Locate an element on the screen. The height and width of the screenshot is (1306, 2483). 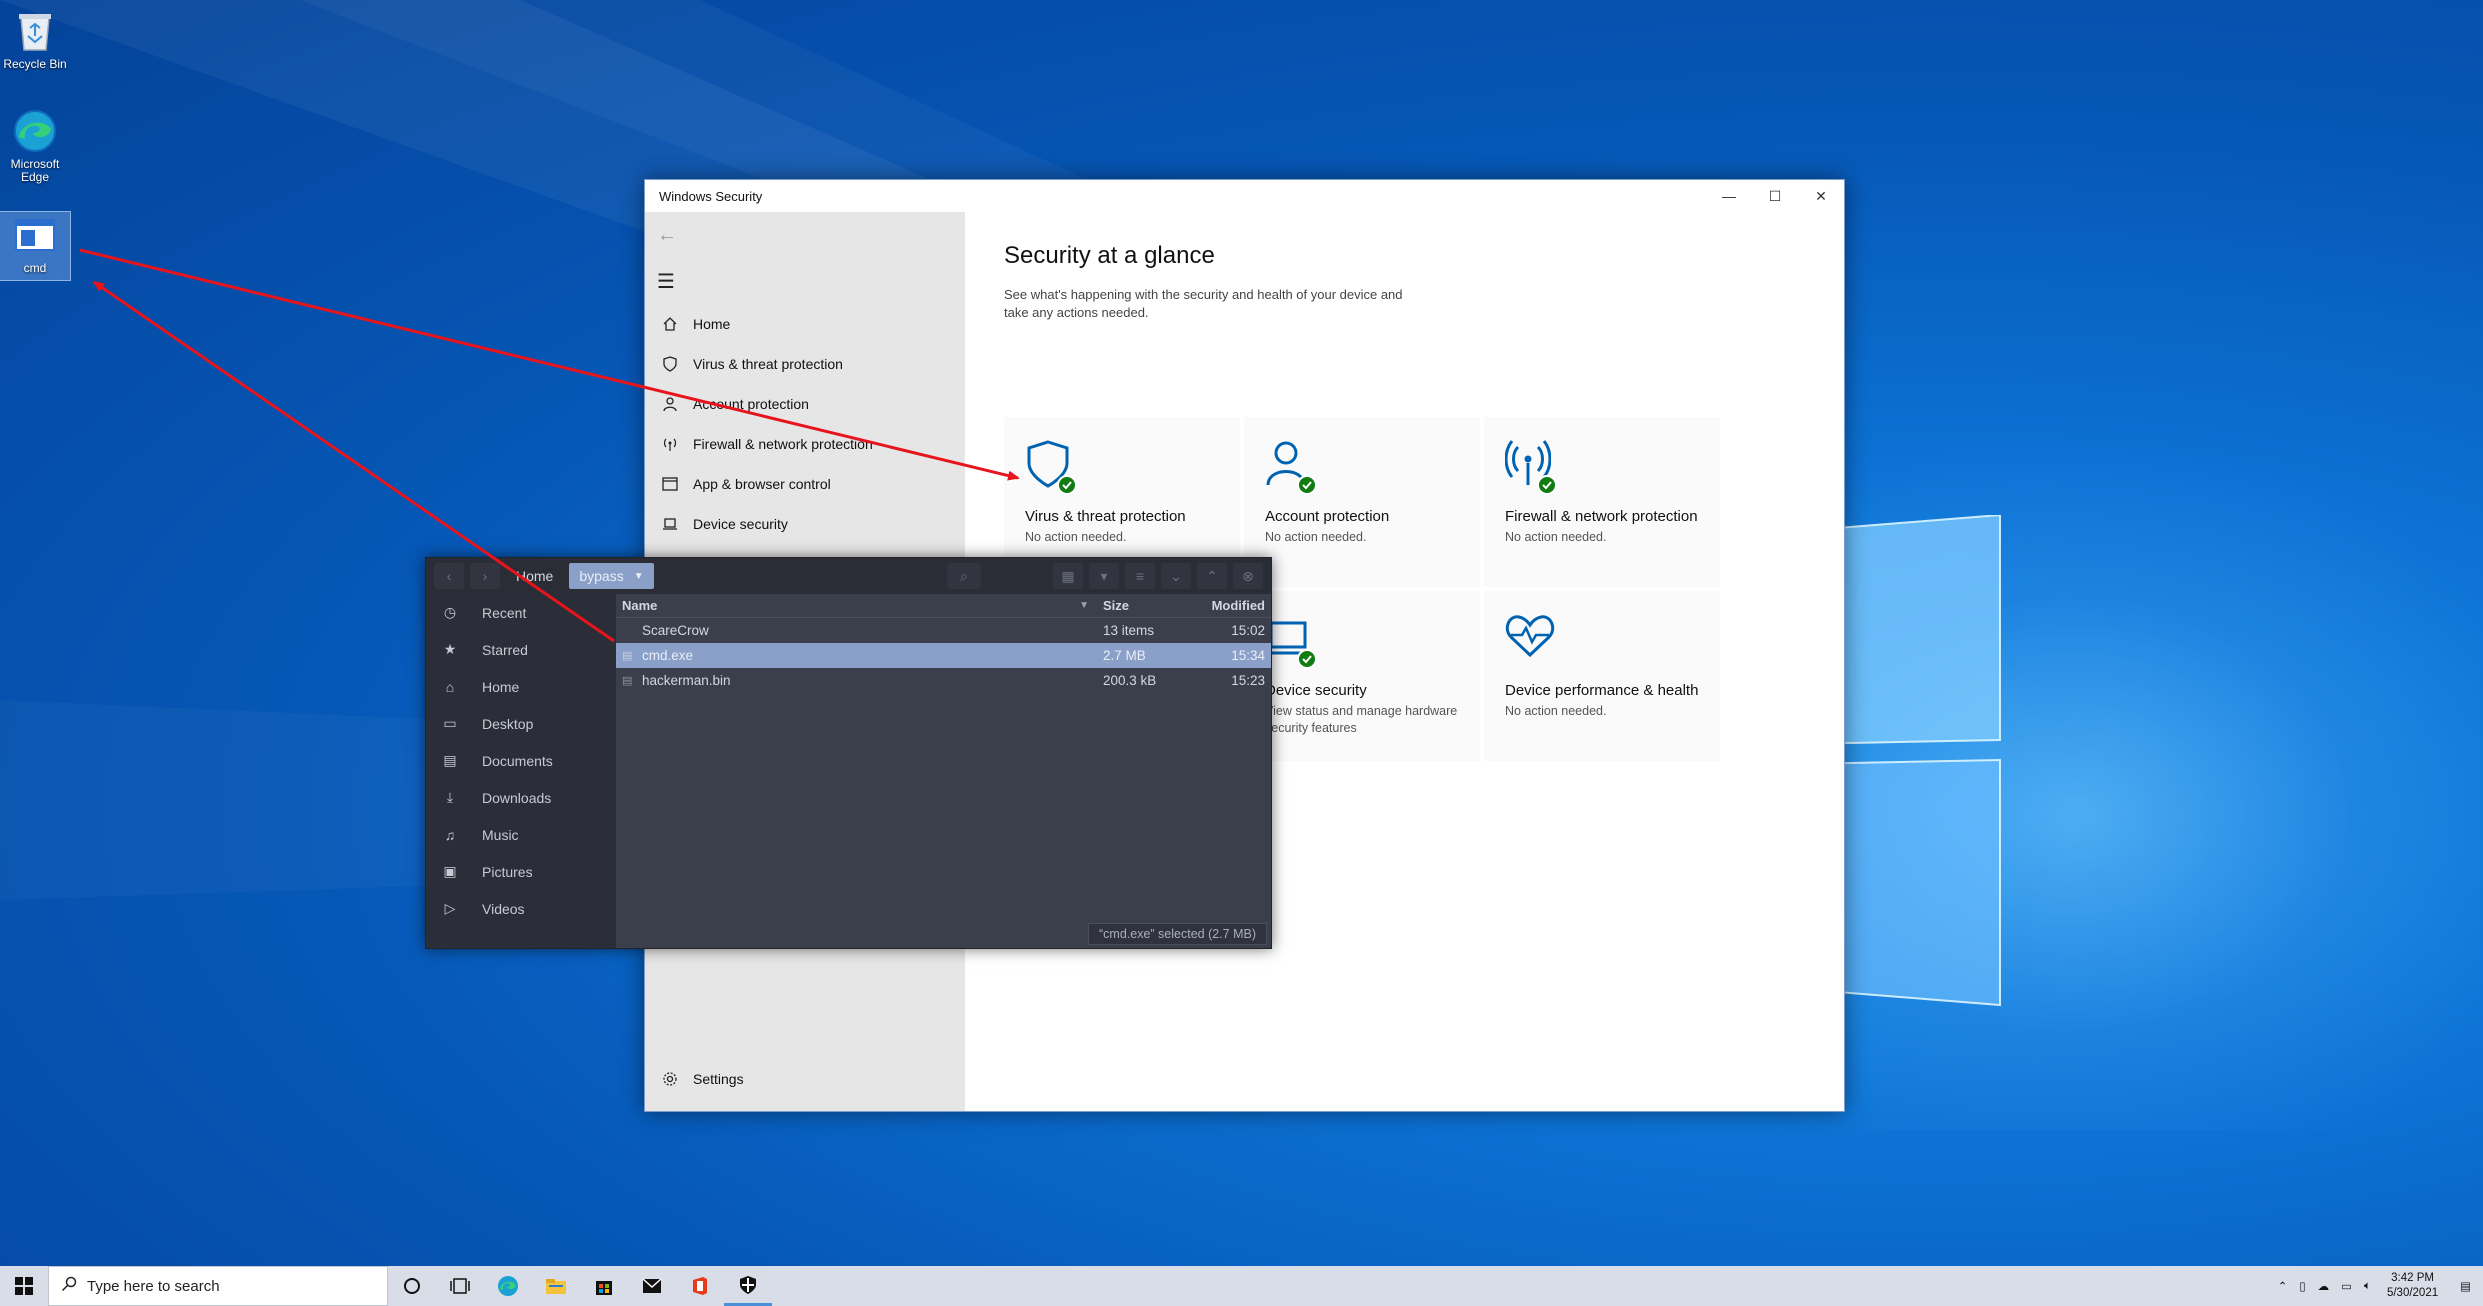
close-button: ✕ is located at coordinates (1821, 196).